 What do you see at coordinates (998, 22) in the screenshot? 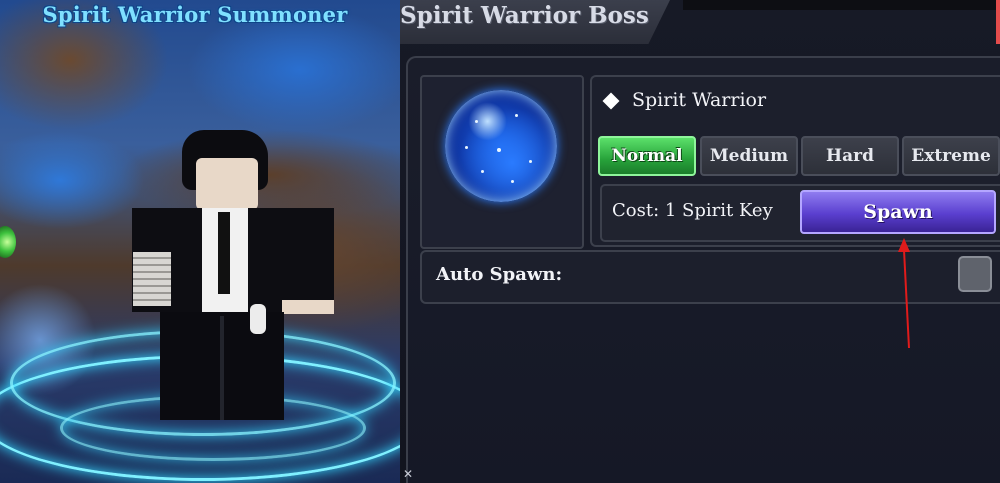
I see `panel-accent-bar` at bounding box center [998, 22].